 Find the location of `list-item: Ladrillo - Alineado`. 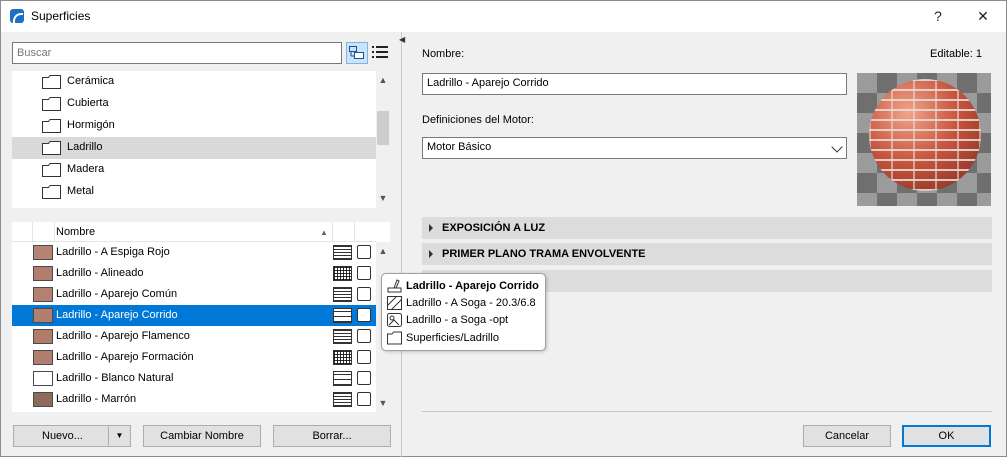

list-item: Ladrillo - Alineado is located at coordinates (194, 273).